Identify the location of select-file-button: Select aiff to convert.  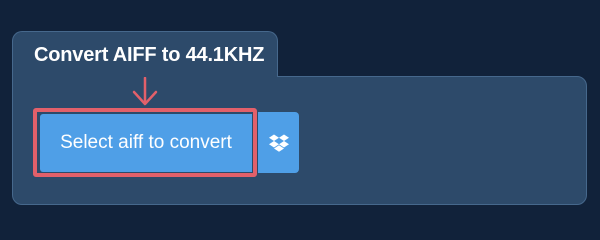
(146, 143).